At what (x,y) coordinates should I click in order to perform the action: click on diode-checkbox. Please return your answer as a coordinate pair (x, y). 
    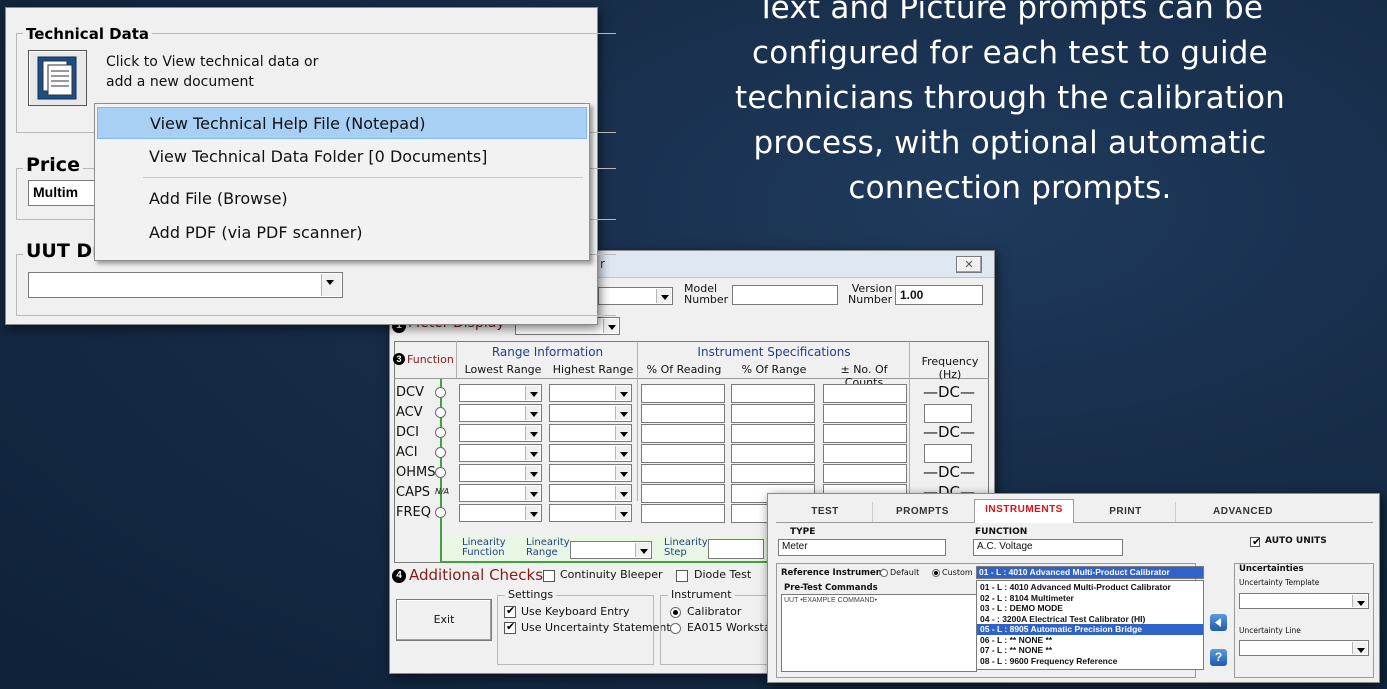
    Looking at the image, I should click on (682, 576).